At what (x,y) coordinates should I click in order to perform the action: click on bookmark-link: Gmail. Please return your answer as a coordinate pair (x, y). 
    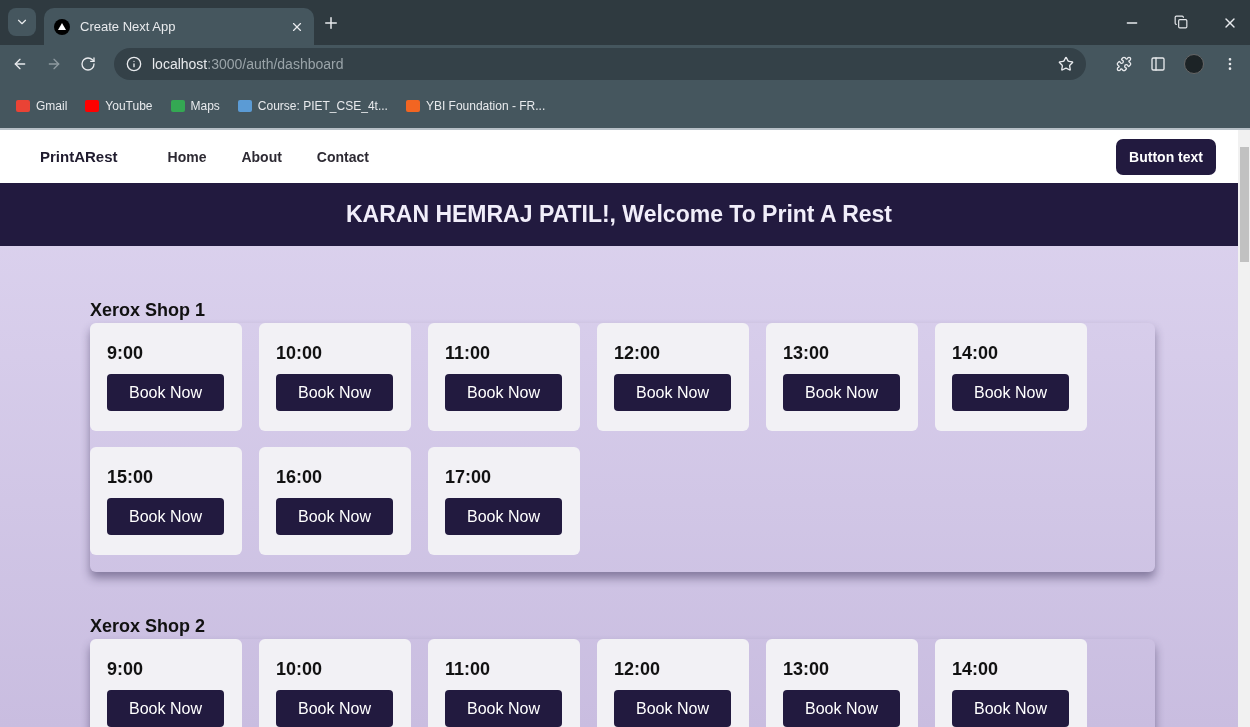
    Looking at the image, I should click on (42, 105).